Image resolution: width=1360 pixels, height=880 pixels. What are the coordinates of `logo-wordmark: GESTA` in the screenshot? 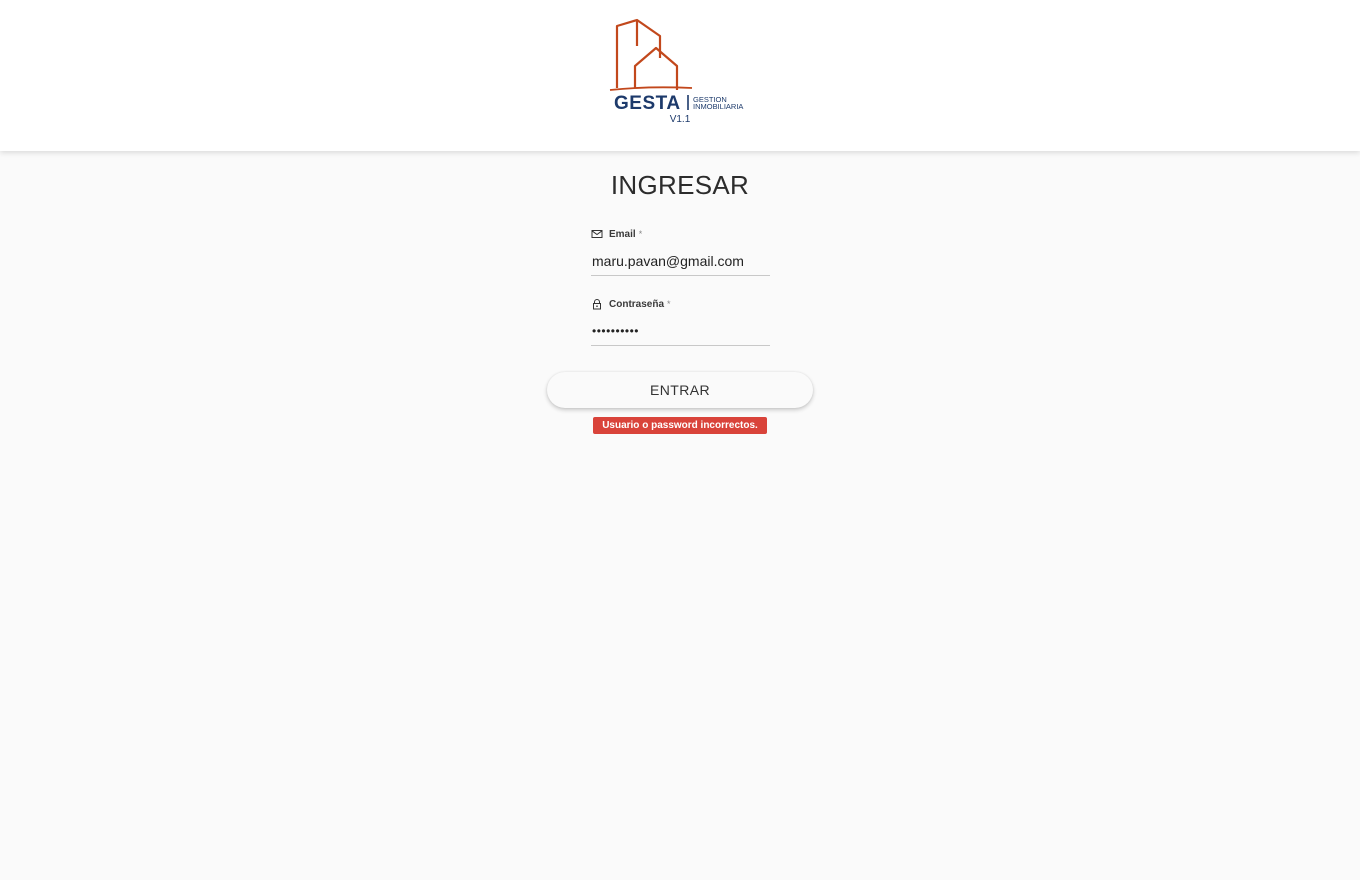 It's located at (647, 103).